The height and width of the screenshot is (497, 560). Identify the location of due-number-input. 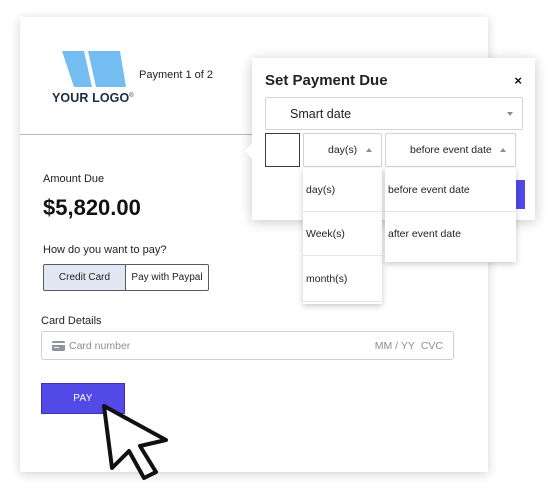
(282, 150).